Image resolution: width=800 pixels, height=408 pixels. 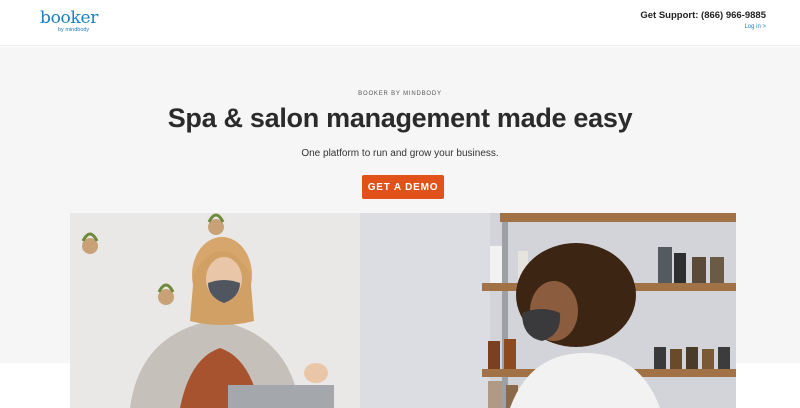 I want to click on hero-title: Spa & salon management made easy, so click(x=400, y=118).